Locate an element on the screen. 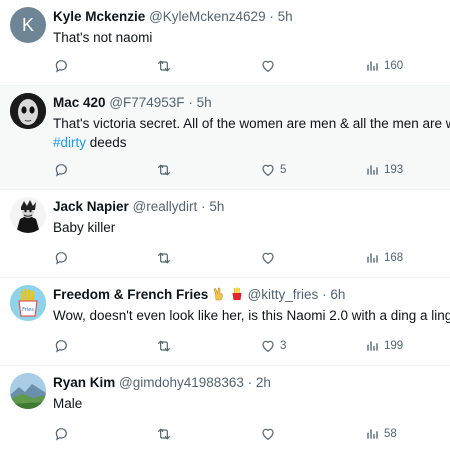 This screenshot has width=450, height=450. action-bar: 3 199 is located at coordinates (251, 346).